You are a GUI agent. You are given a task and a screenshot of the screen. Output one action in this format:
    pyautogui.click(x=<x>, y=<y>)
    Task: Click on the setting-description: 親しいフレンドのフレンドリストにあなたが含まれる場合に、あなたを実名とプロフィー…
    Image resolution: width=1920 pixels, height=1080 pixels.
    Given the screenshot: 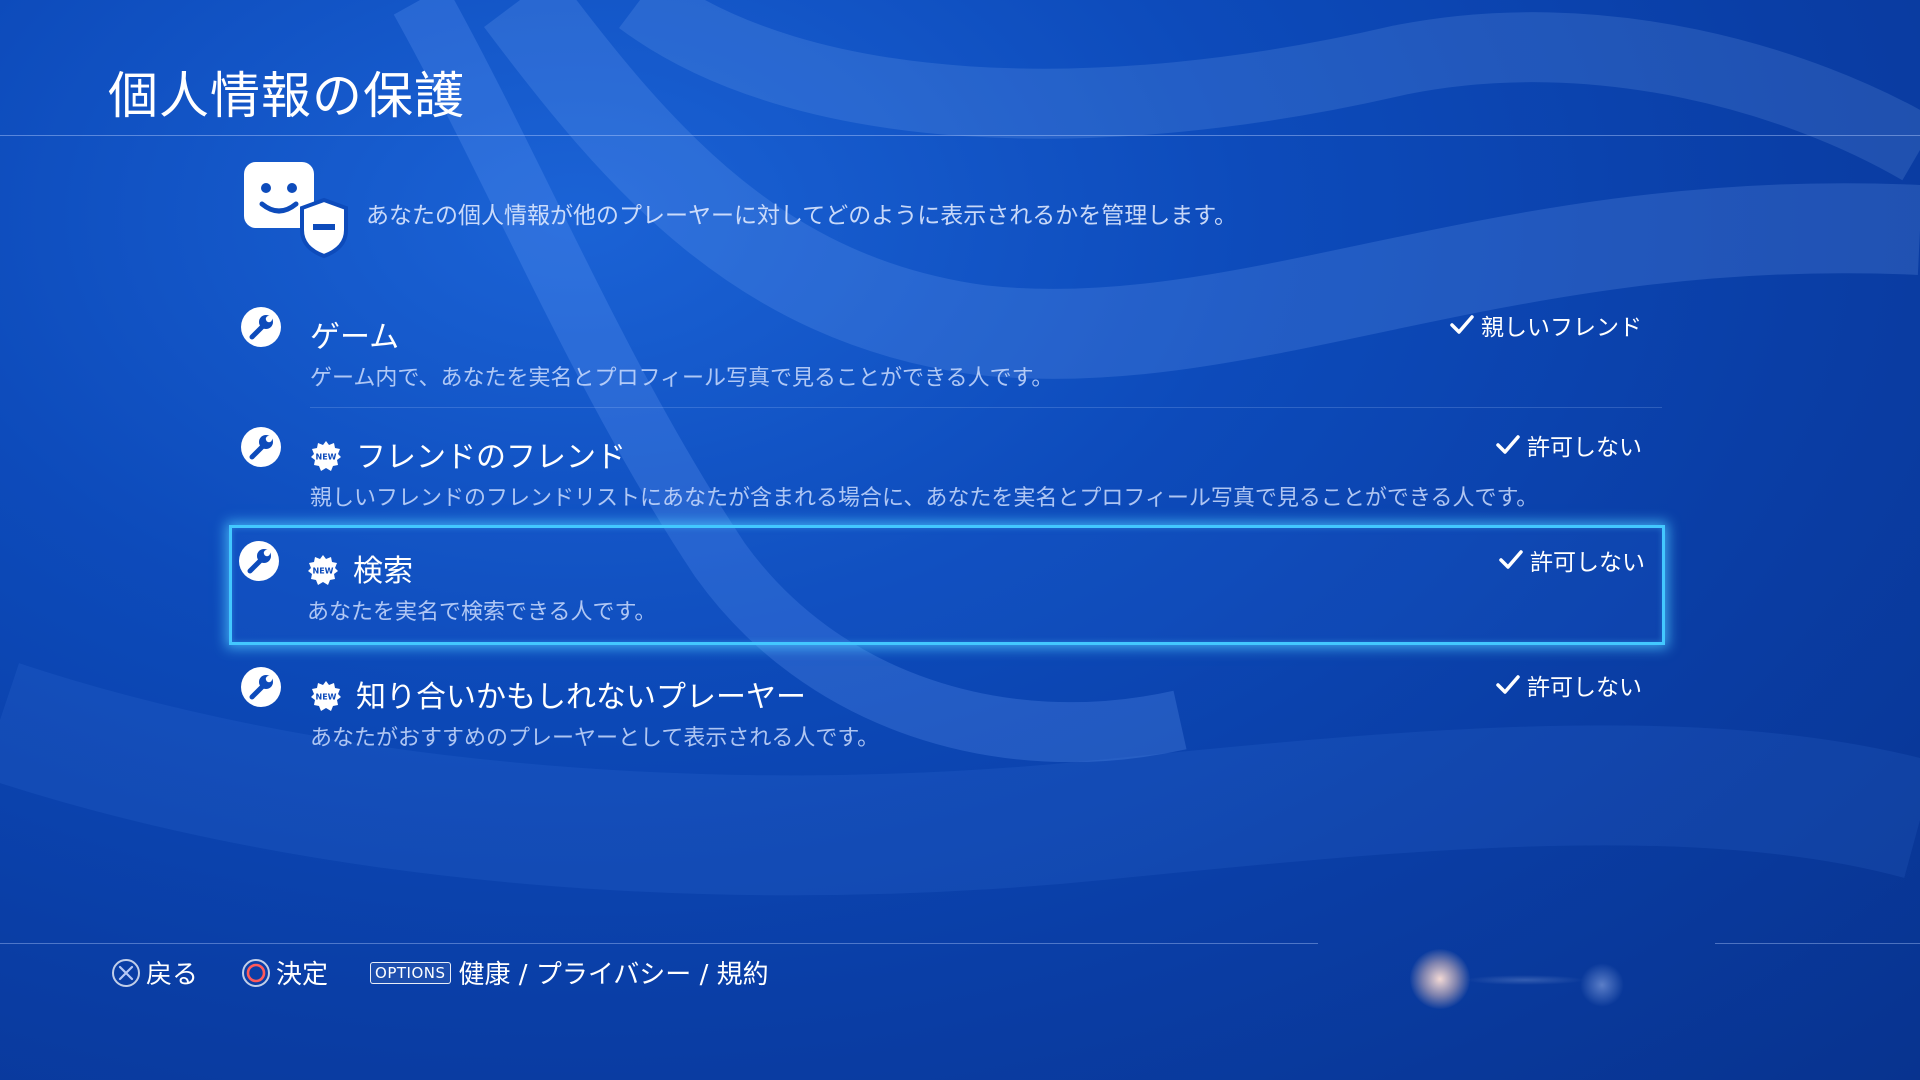 What is the action you would take?
    pyautogui.click(x=924, y=498)
    